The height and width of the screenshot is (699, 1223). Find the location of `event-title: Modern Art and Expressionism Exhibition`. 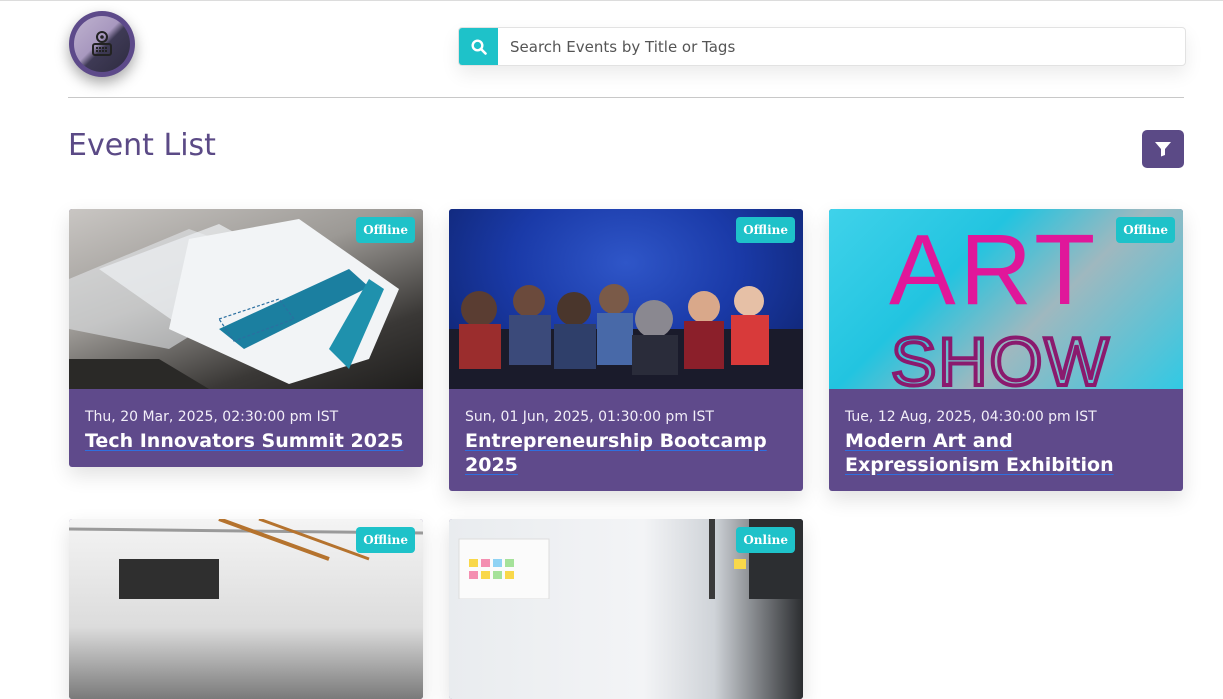

event-title: Modern Art and Expressionism Exhibition is located at coordinates (1006, 453).